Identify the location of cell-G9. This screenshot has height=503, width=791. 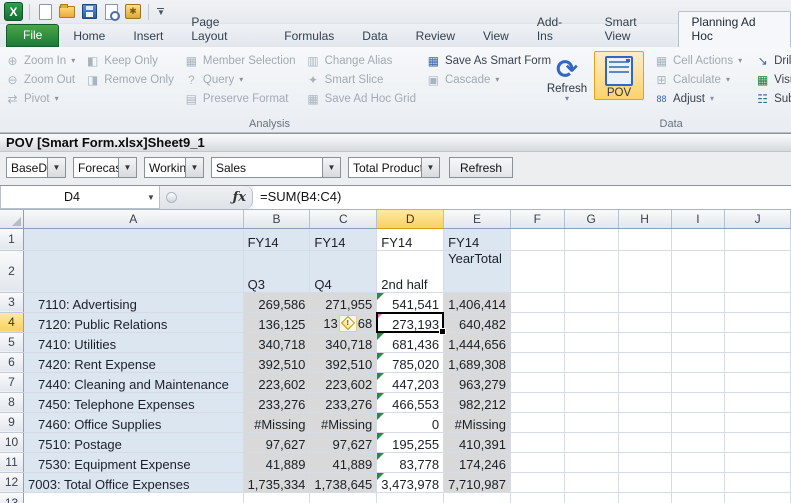
(591, 422).